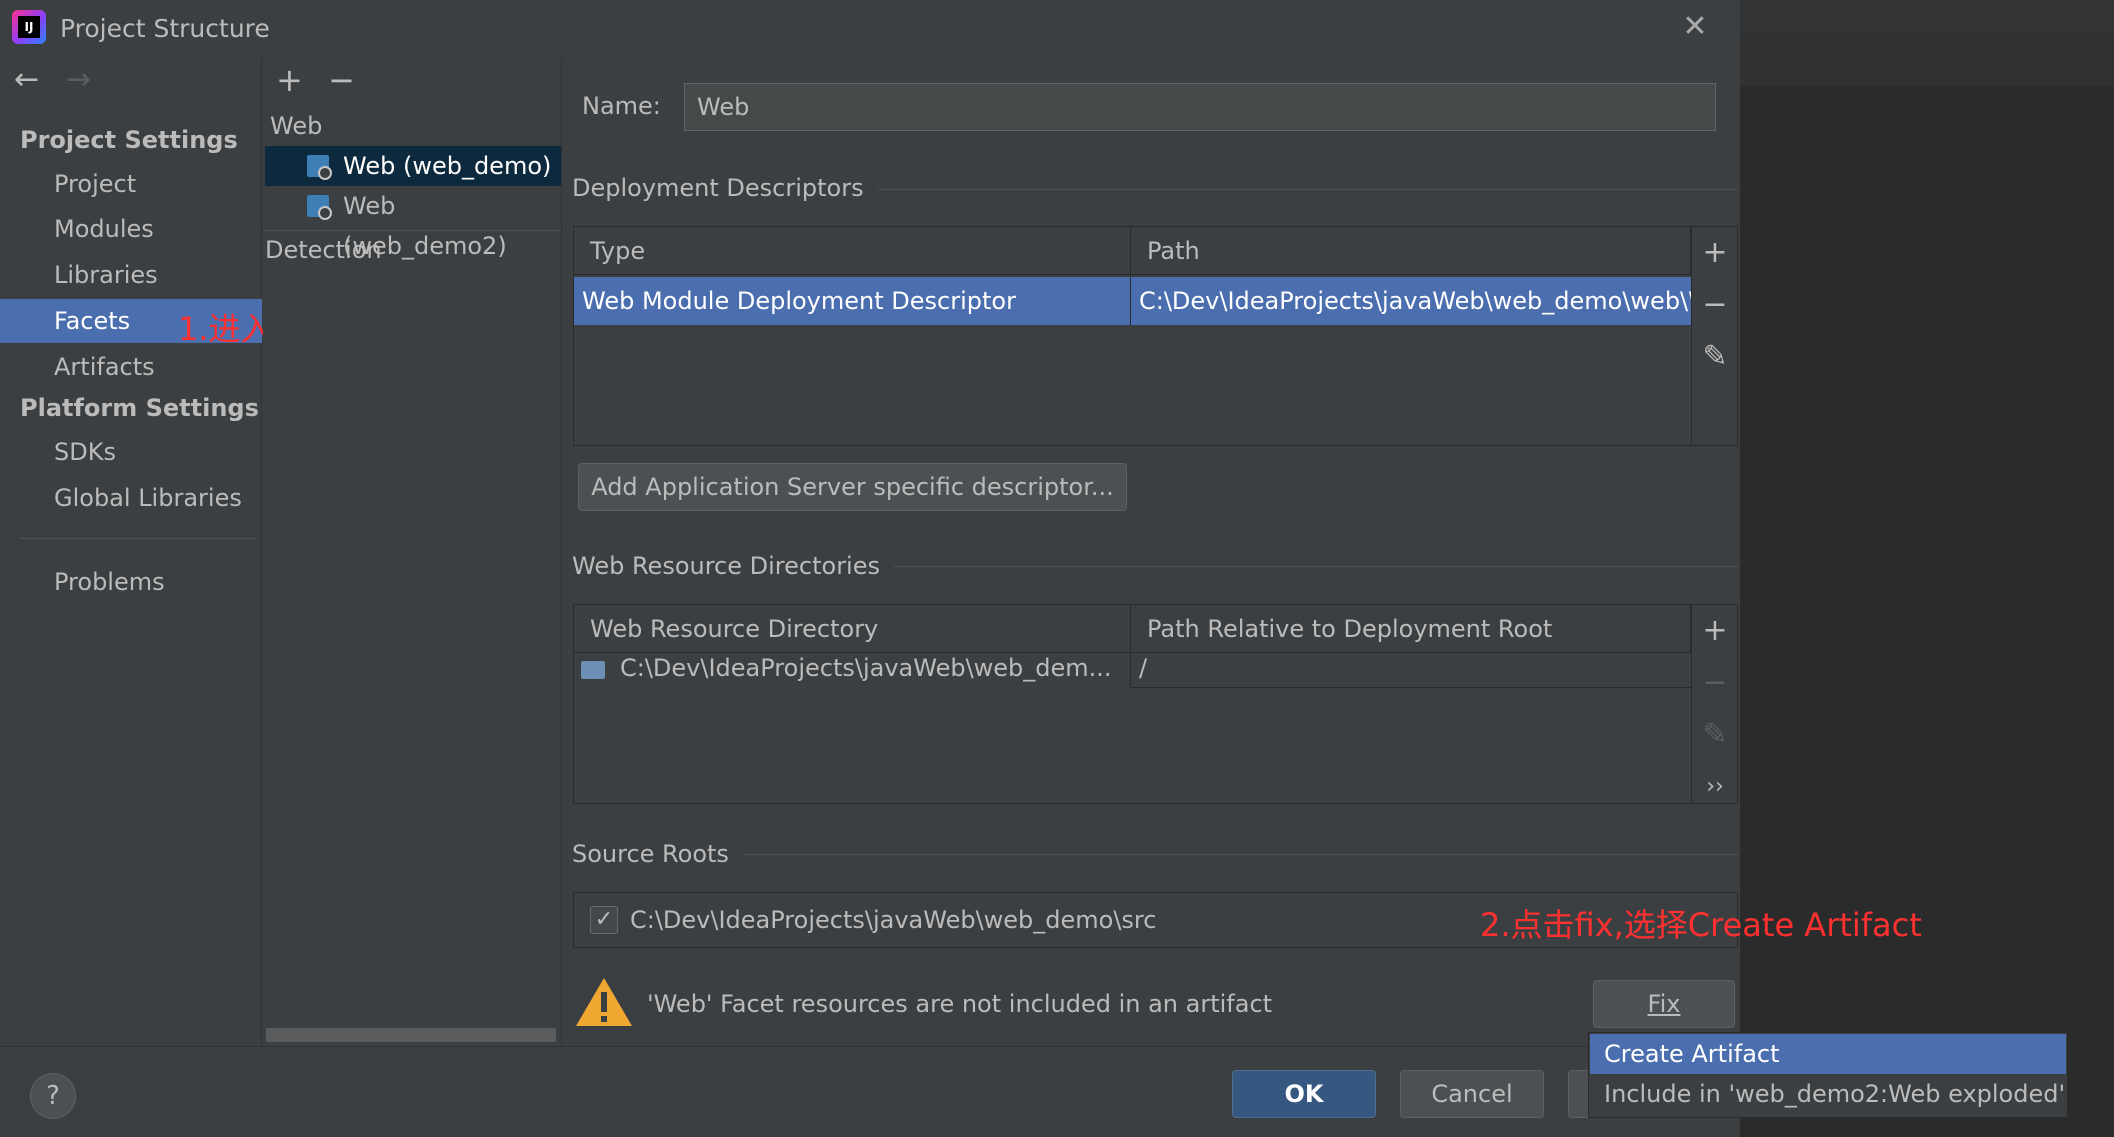 This screenshot has width=2114, height=1137. I want to click on add-resource-button: +, so click(1715, 631).